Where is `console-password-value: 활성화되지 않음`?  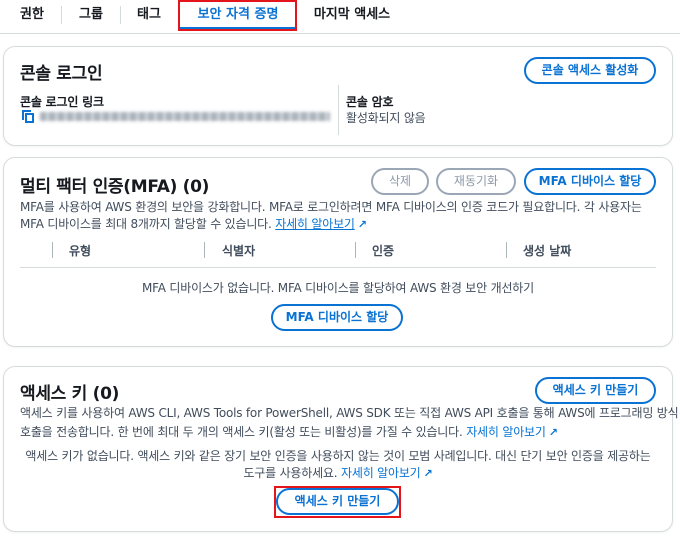
console-password-value: 활성화되지 않음 is located at coordinates (386, 118).